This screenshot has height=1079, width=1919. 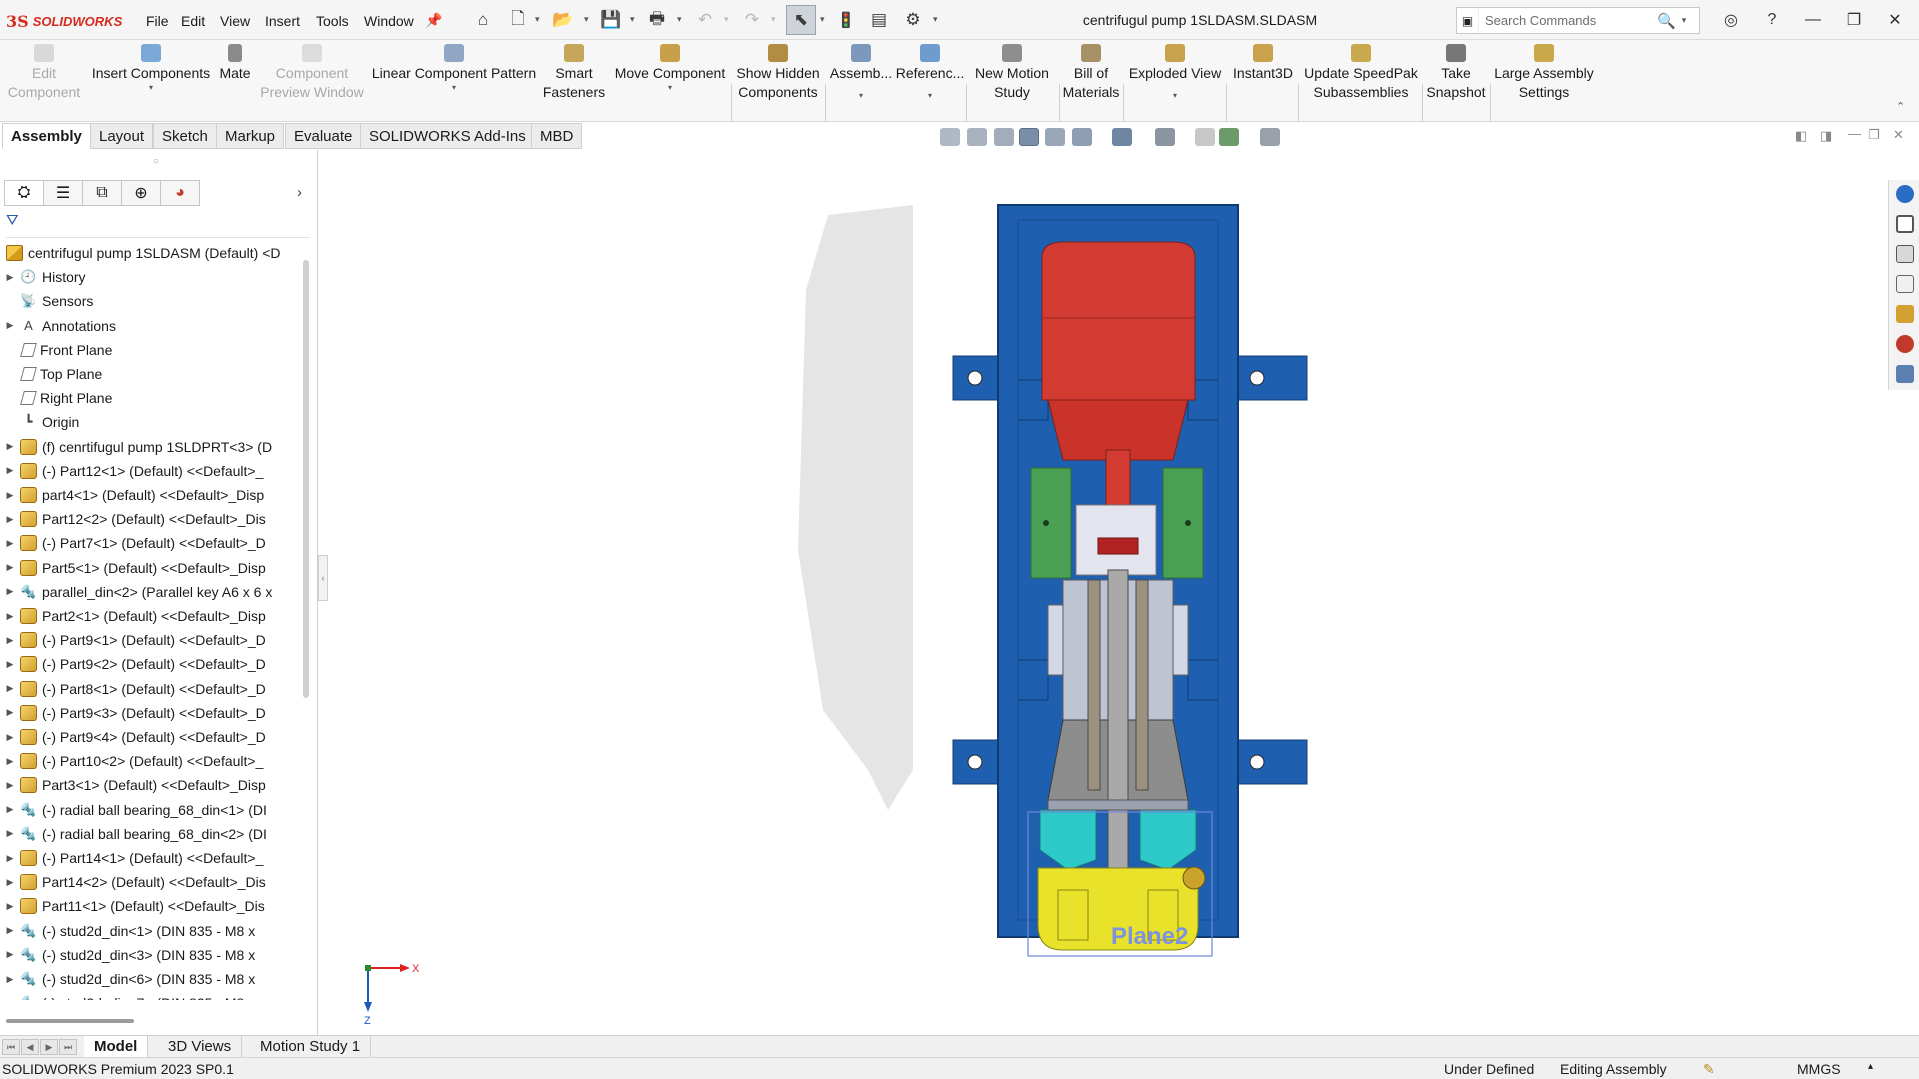 I want to click on mate-button: Mate, so click(x=235, y=63).